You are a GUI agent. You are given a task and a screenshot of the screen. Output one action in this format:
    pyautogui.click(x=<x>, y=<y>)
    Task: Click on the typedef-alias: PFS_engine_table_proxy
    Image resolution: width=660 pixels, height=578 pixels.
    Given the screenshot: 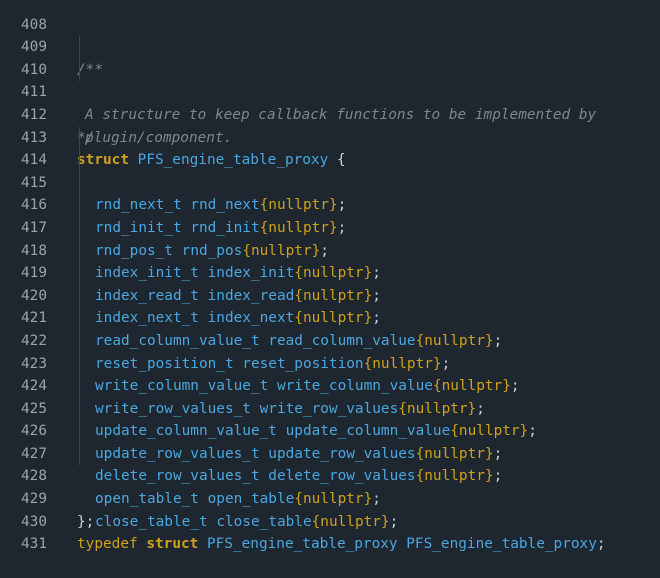 What is the action you would take?
    pyautogui.click(x=501, y=544)
    